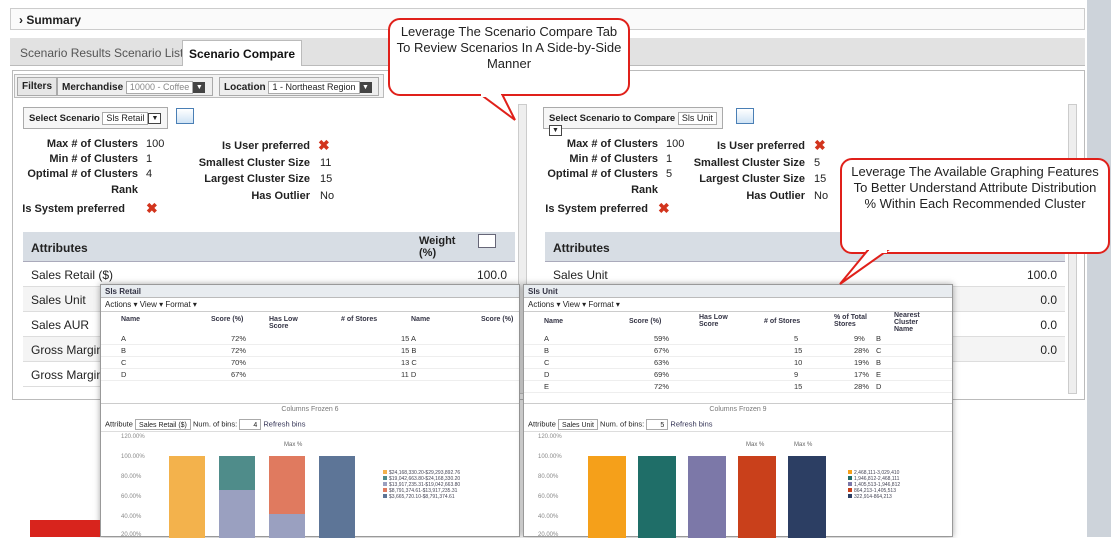 The width and height of the screenshot is (1111, 538). Describe the element at coordinates (554, 321) in the screenshot. I see `col-name: Name` at that location.